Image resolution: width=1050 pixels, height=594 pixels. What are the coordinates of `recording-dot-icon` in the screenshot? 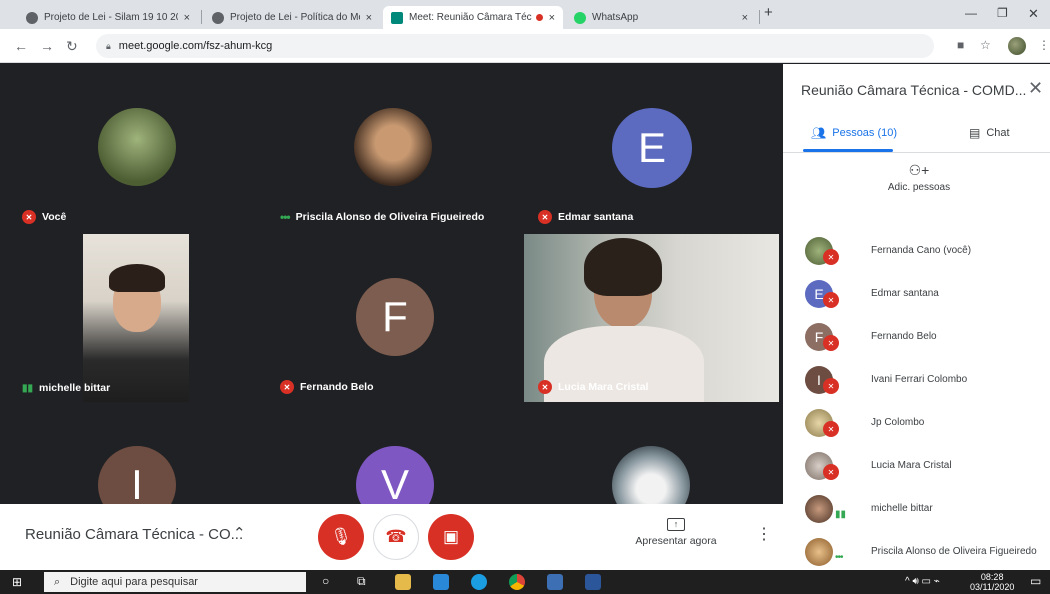 It's located at (539, 17).